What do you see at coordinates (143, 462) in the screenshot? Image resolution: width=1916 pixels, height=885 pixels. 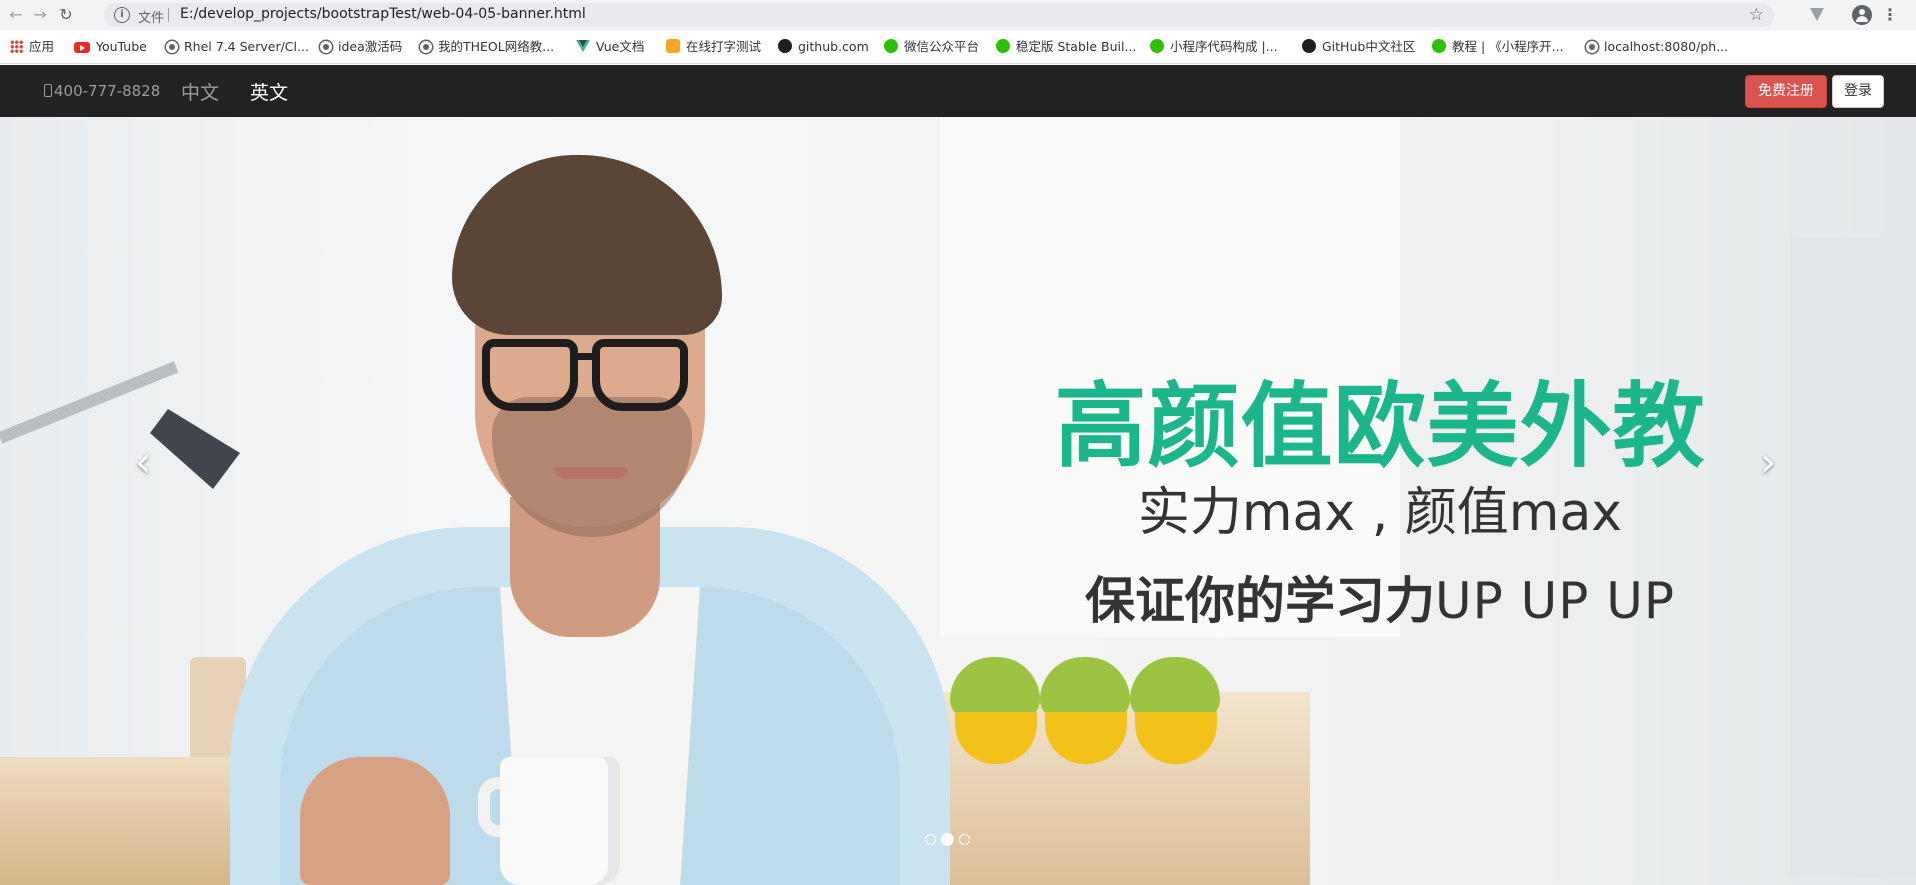 I see `carousel-prev-chevron-icon: ‹` at bounding box center [143, 462].